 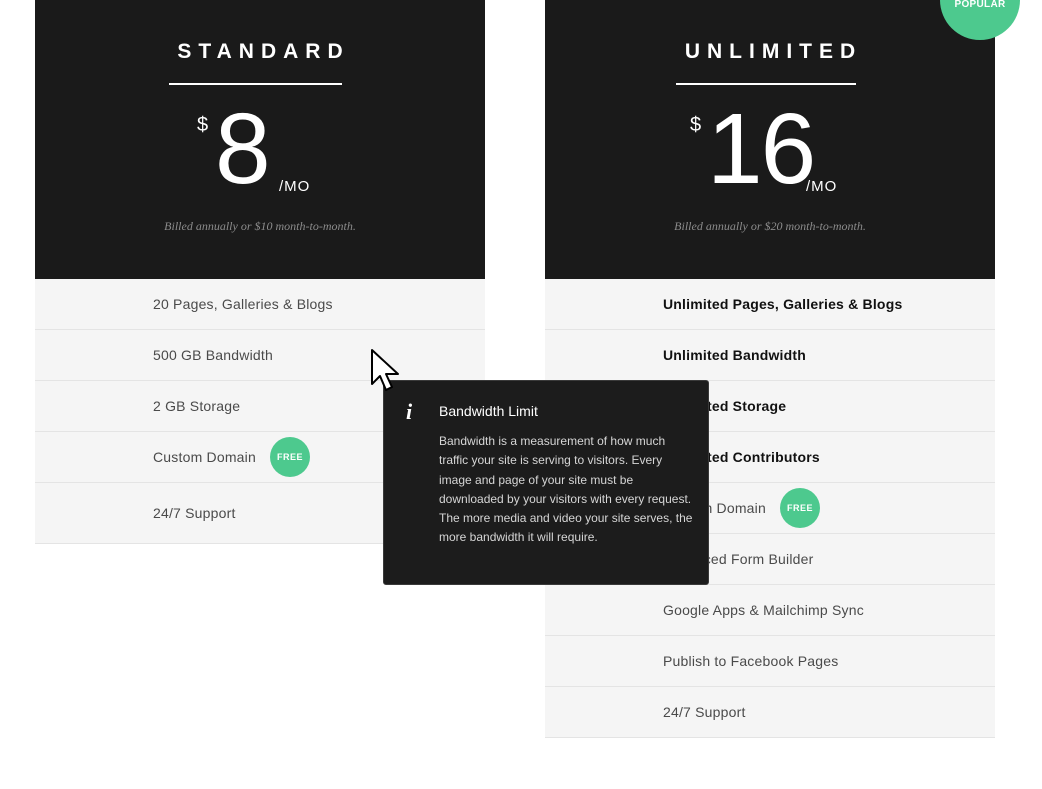 I want to click on feature-item: Unlimited Bandwidth, so click(x=770, y=355).